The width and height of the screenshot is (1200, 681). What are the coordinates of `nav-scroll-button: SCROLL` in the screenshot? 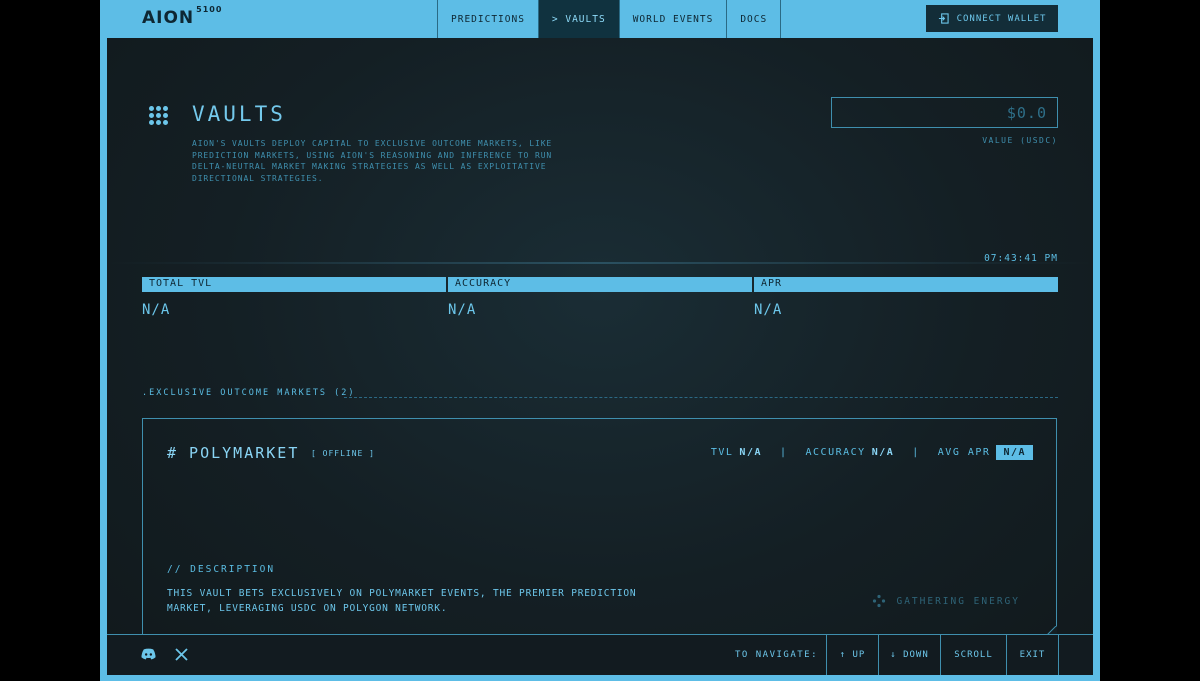 It's located at (974, 655).